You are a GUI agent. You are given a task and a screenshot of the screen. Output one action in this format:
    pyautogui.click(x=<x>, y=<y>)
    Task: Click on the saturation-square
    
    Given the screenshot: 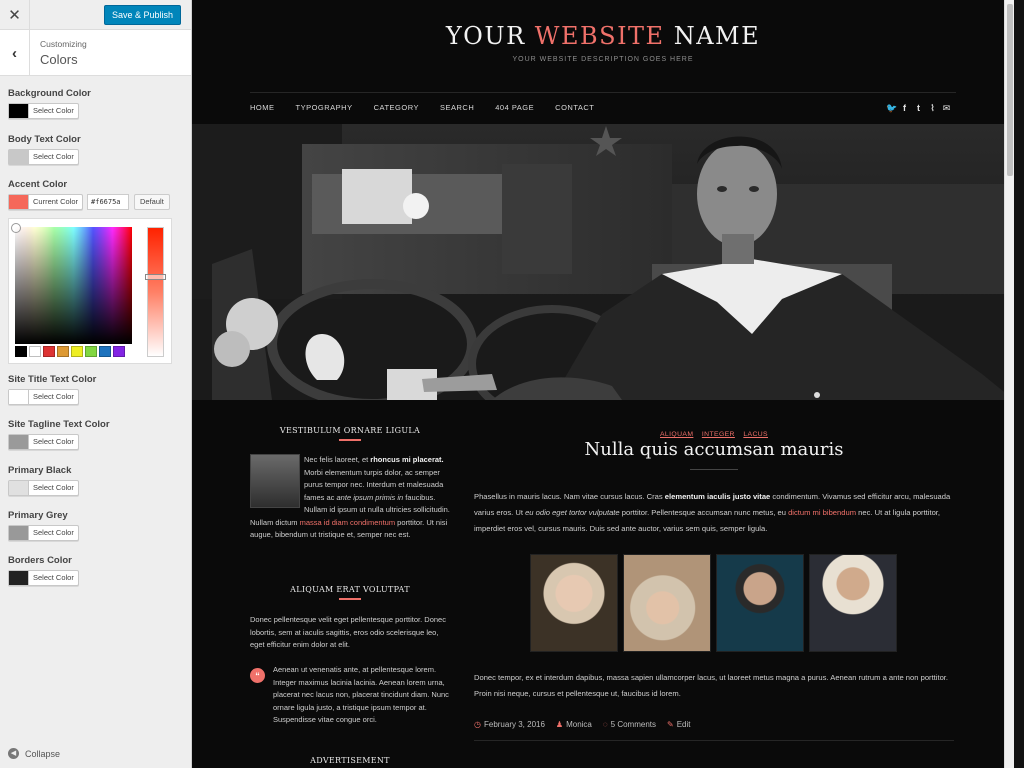 What is the action you would take?
    pyautogui.click(x=71, y=283)
    